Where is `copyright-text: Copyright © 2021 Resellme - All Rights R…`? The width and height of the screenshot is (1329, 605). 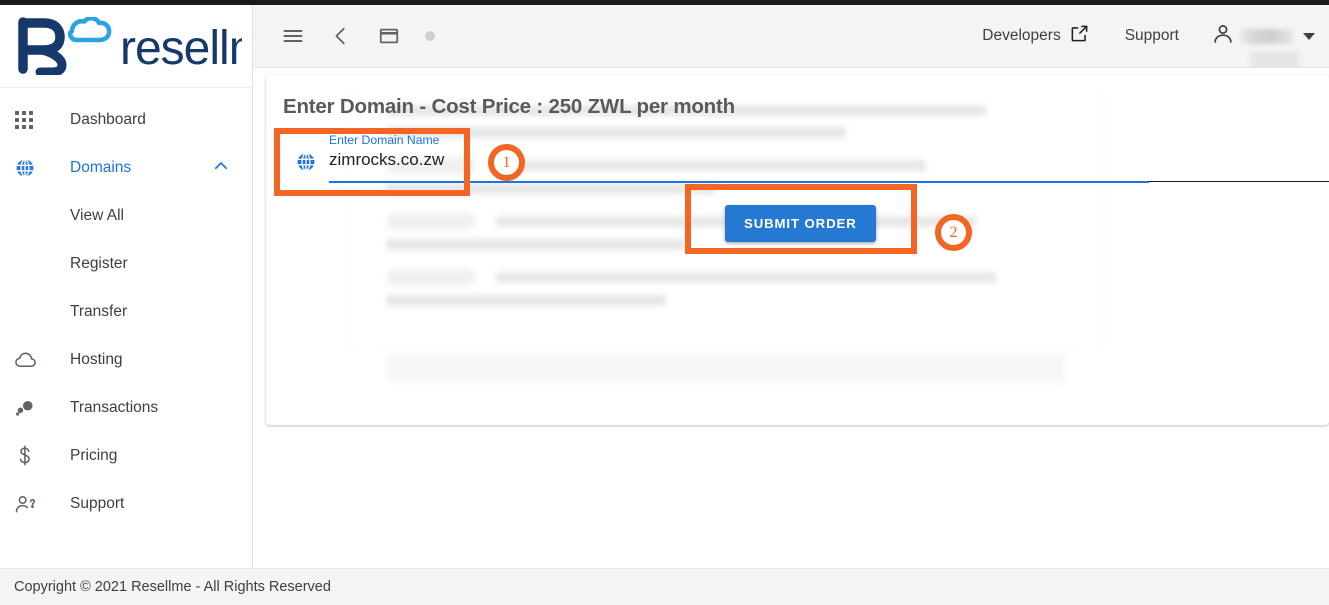
copyright-text: Copyright © 2021 Resellme - All Rights R… is located at coordinates (172, 587).